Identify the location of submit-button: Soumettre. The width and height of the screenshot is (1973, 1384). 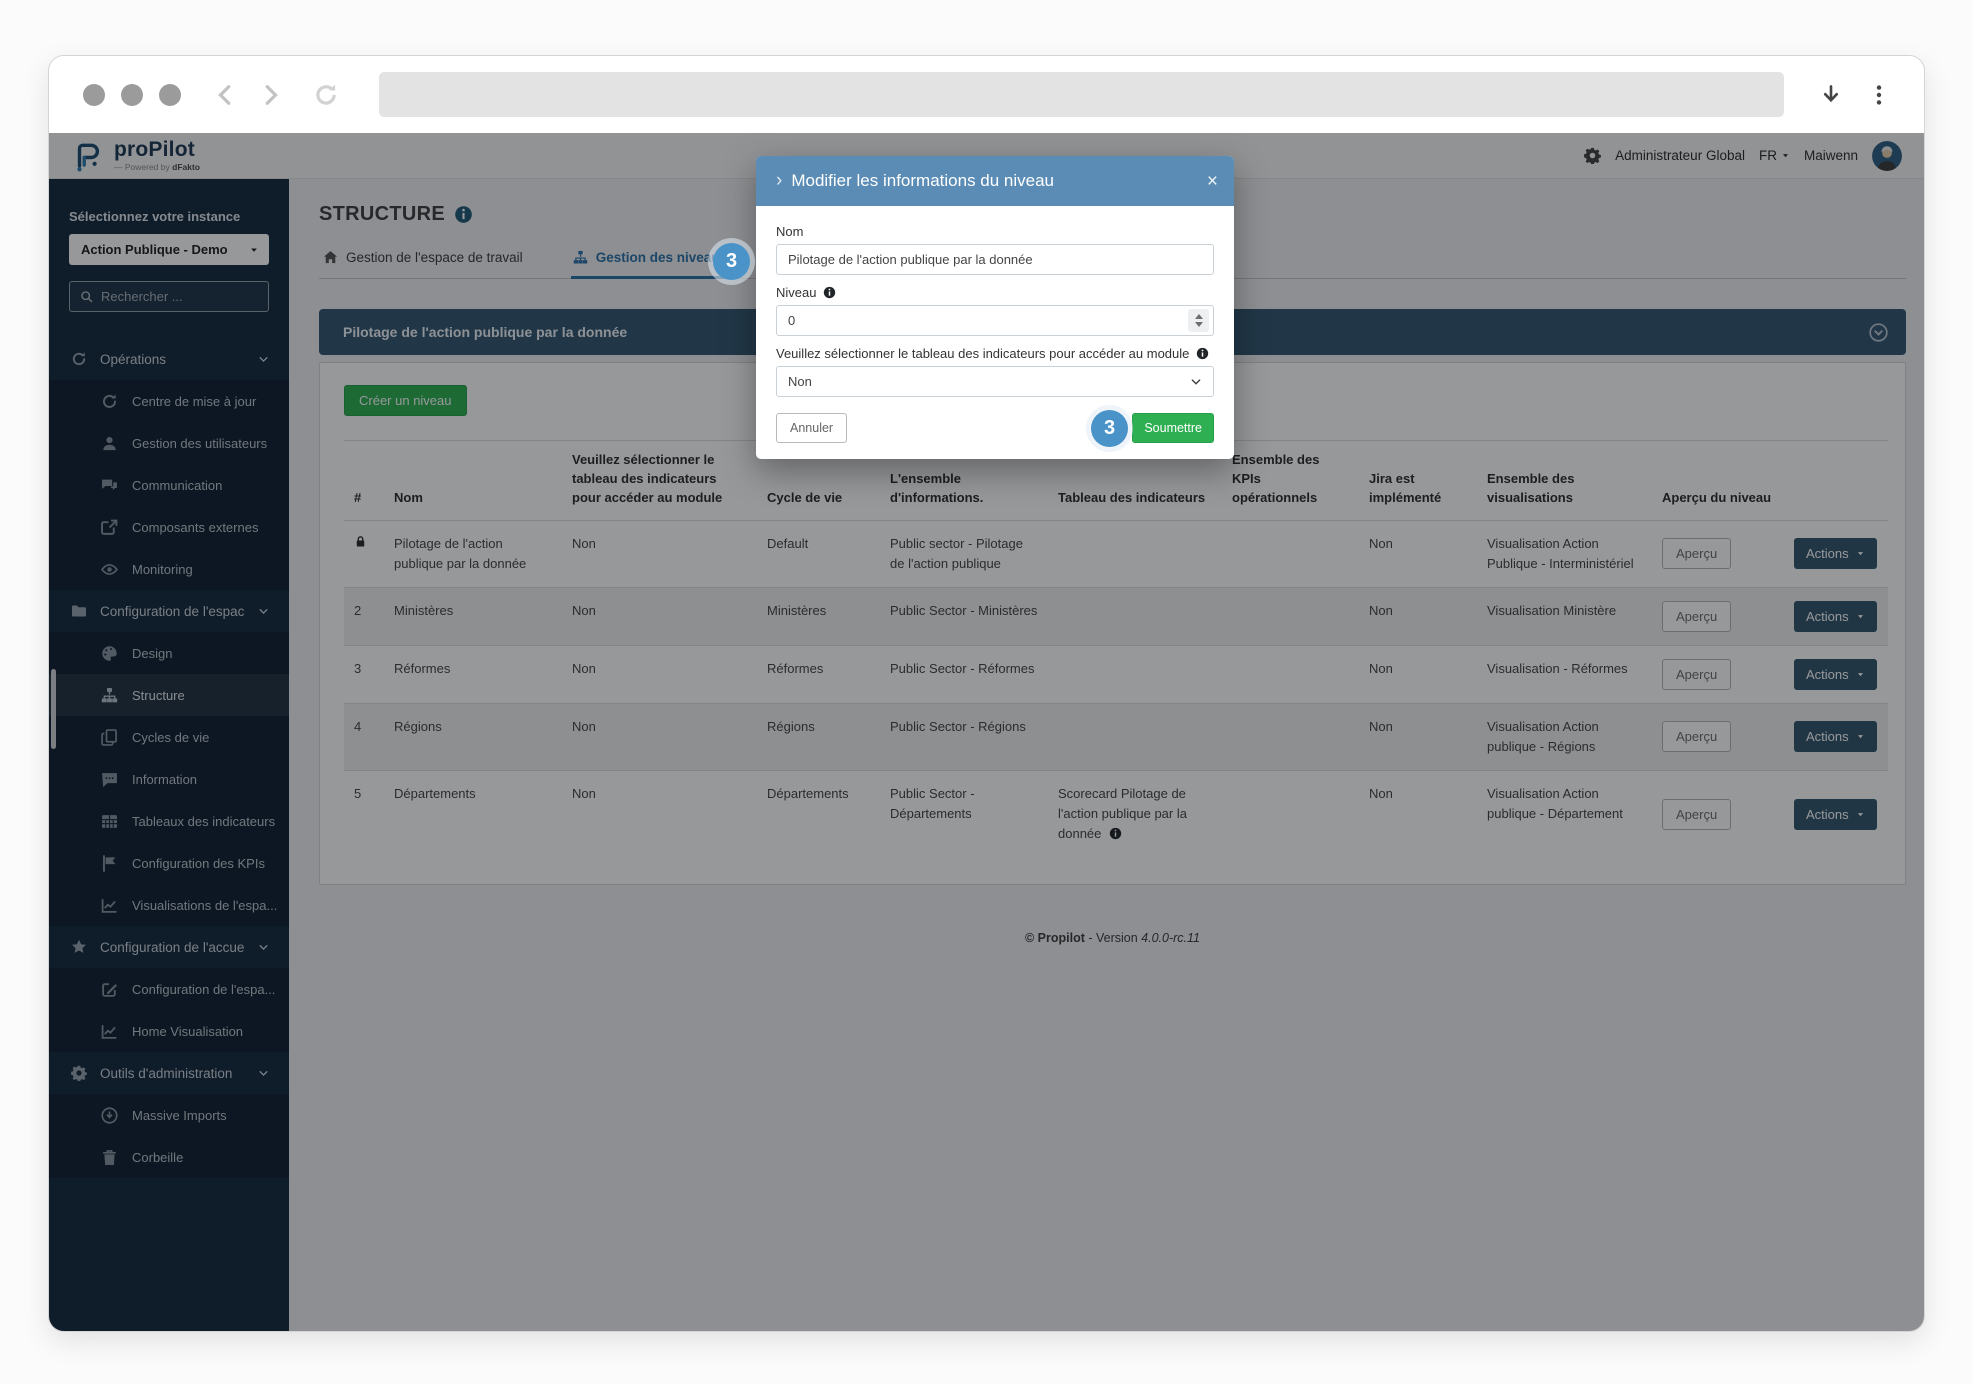
(1173, 428).